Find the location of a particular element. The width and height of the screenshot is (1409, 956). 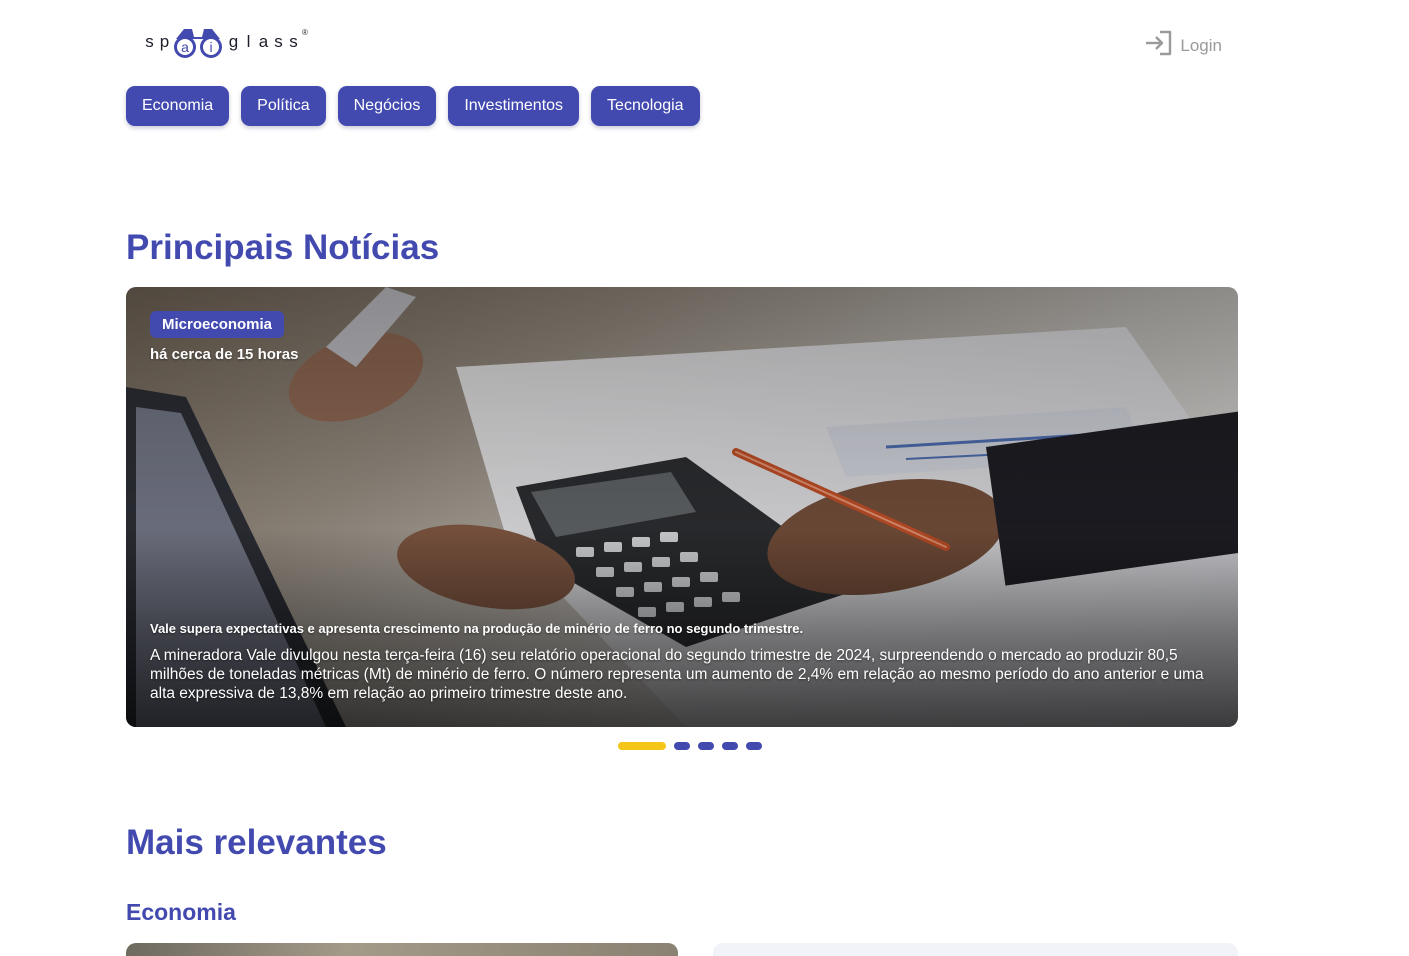

nav-tecnologia-button: Tecnologia is located at coordinates (645, 106).